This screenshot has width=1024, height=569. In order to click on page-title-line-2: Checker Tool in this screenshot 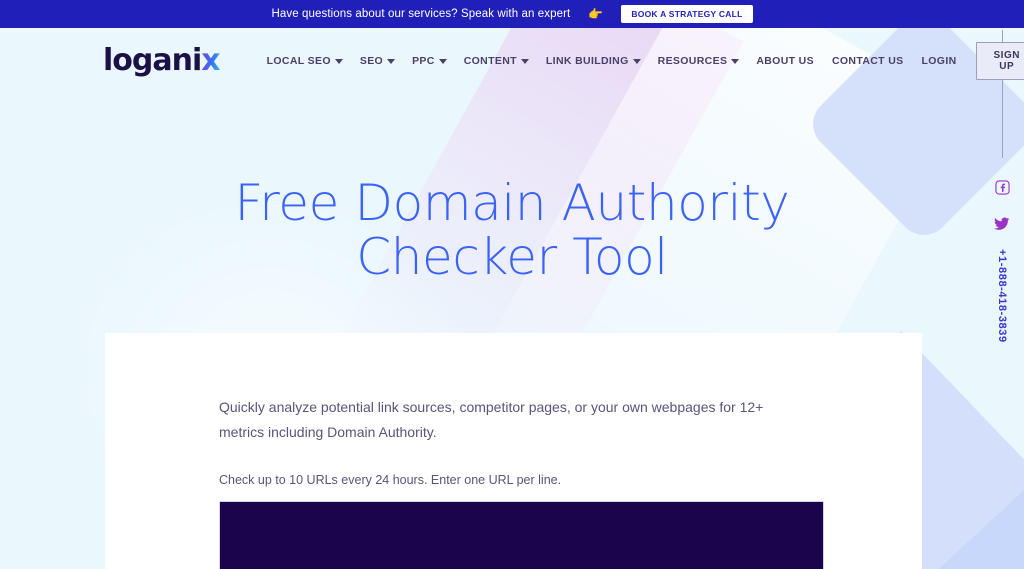, I will do `click(512, 257)`.